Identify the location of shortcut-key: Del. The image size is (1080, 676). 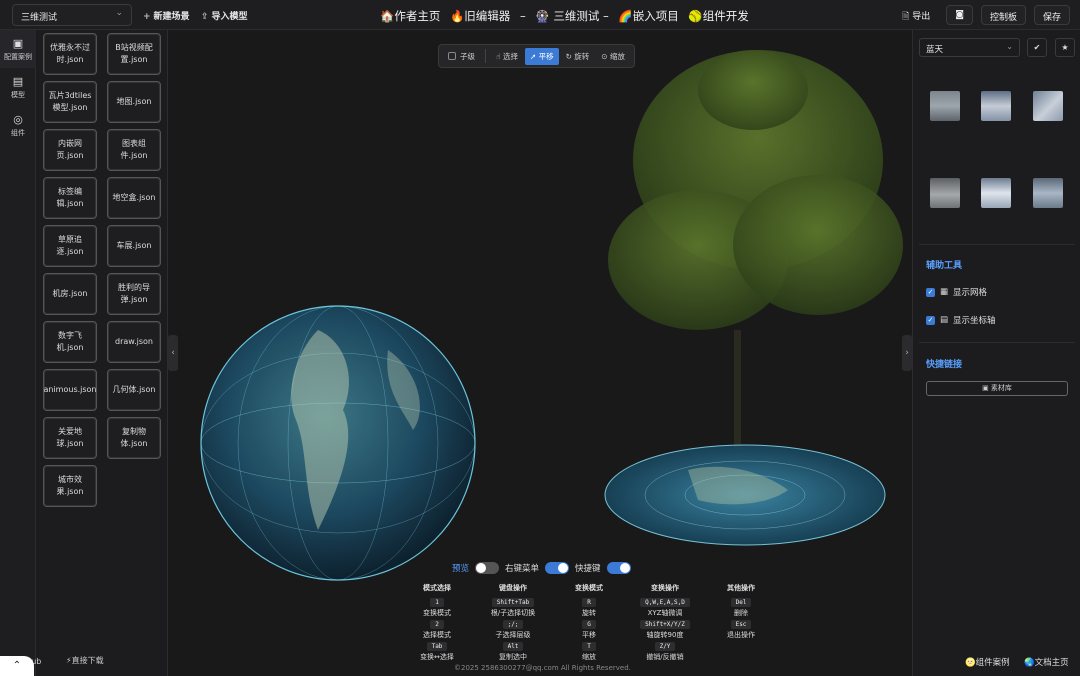
(741, 602).